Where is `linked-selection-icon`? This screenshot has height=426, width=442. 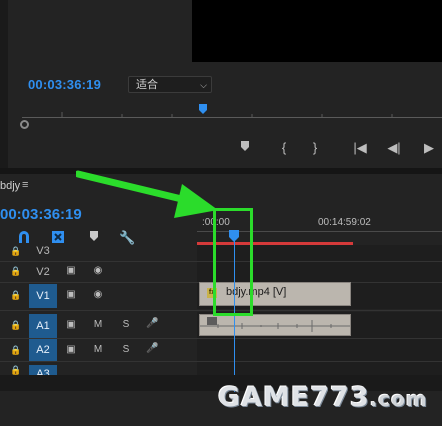 linked-selection-icon is located at coordinates (58, 237).